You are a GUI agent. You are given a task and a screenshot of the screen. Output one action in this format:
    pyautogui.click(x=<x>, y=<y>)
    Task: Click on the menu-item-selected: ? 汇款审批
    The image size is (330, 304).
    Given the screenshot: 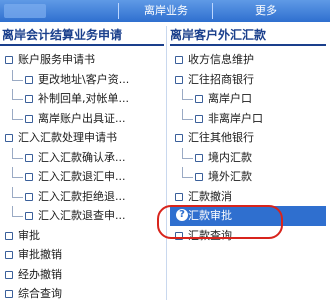 What is the action you would take?
    pyautogui.click(x=248, y=216)
    